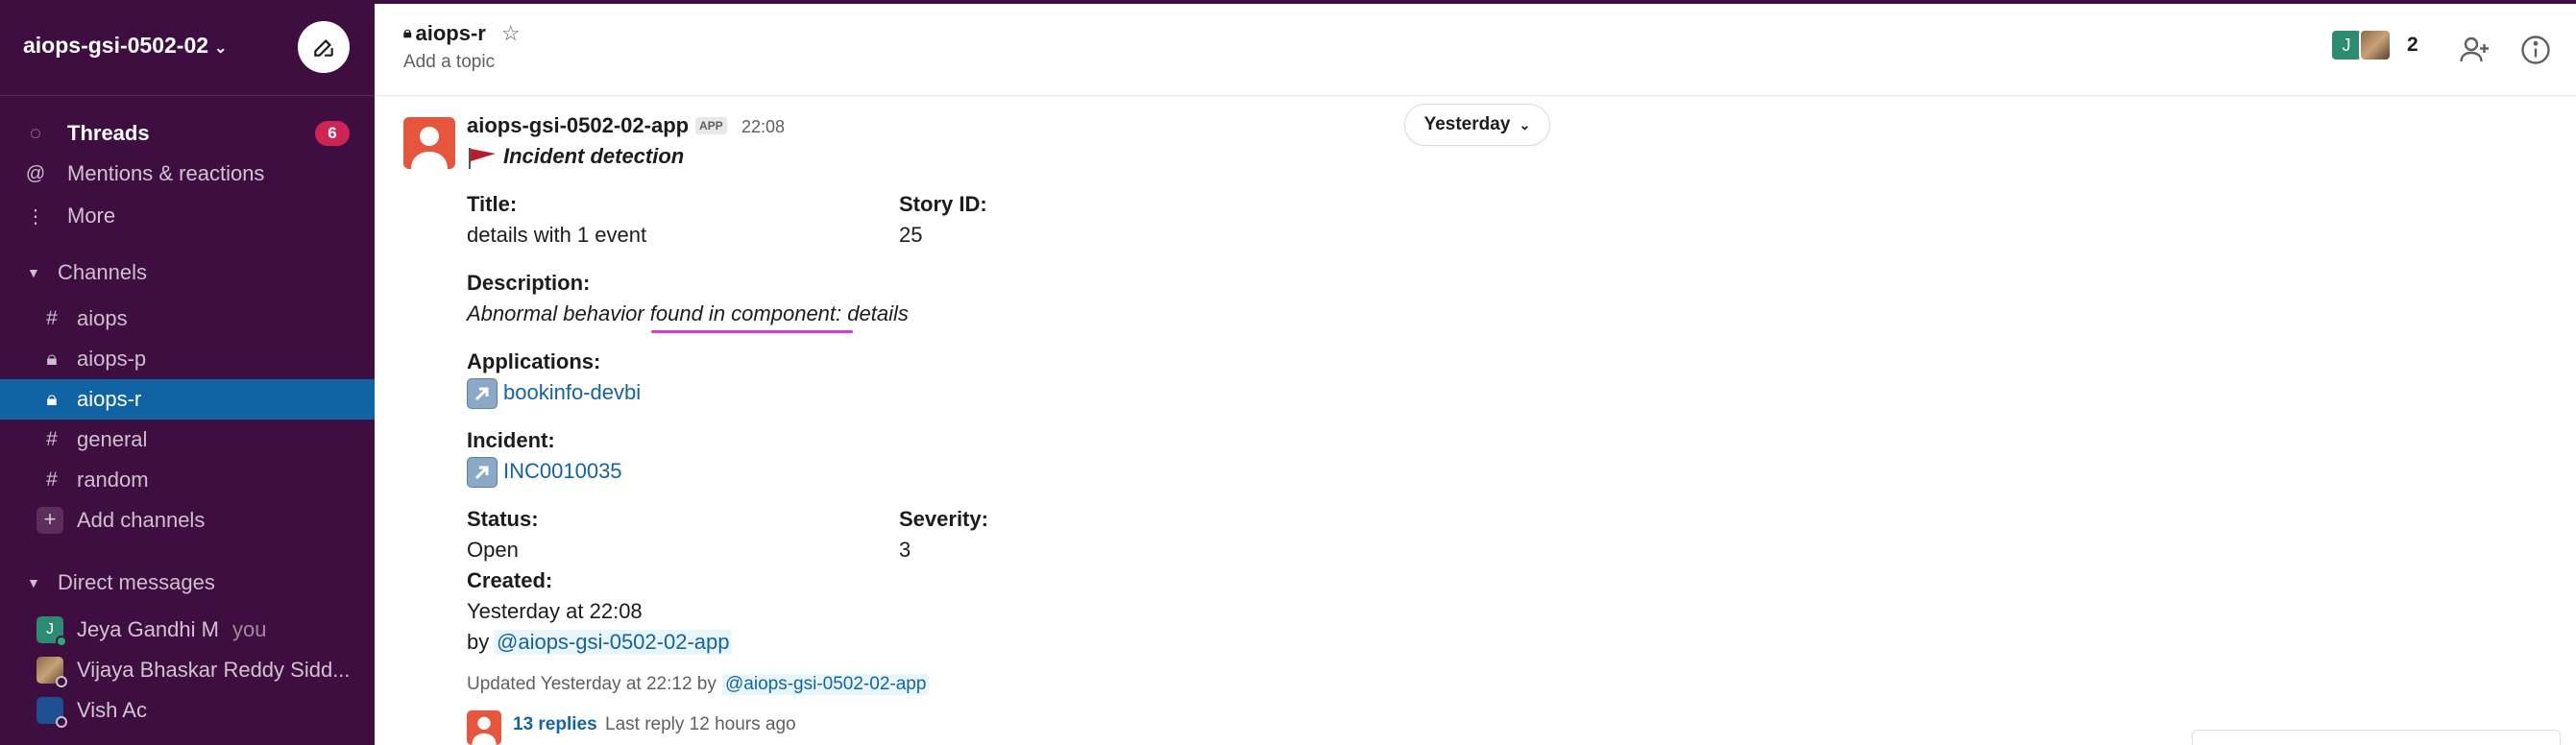  Describe the element at coordinates (503, 519) in the screenshot. I see `status-field-label: Status:` at that location.